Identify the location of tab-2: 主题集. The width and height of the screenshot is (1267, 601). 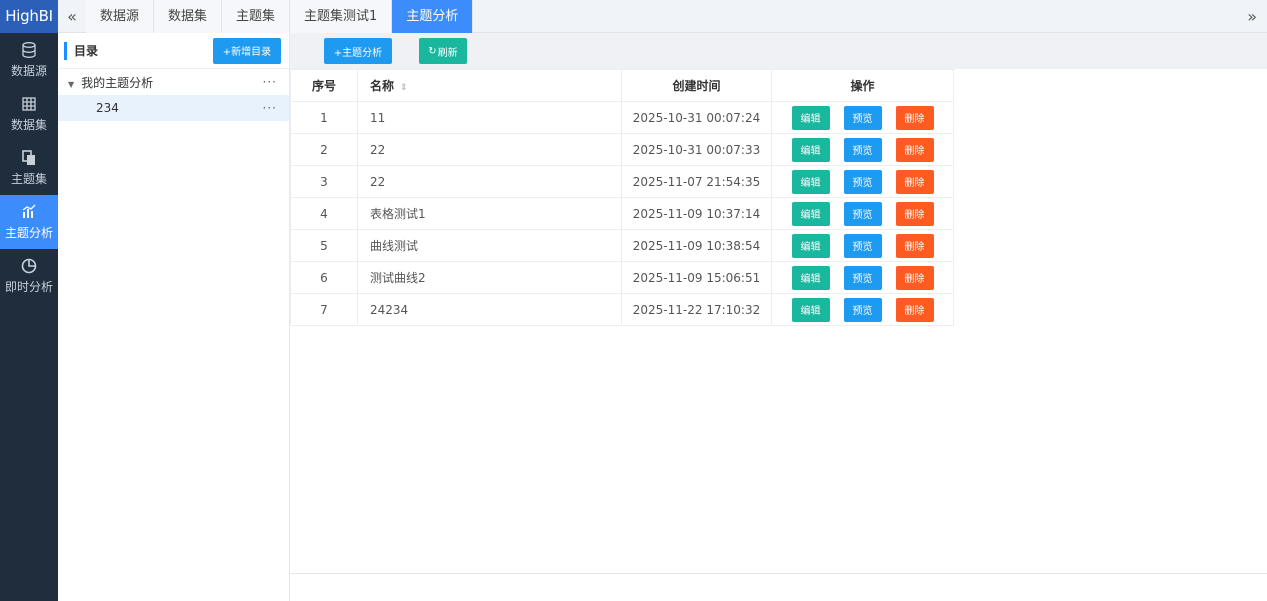
(256, 16).